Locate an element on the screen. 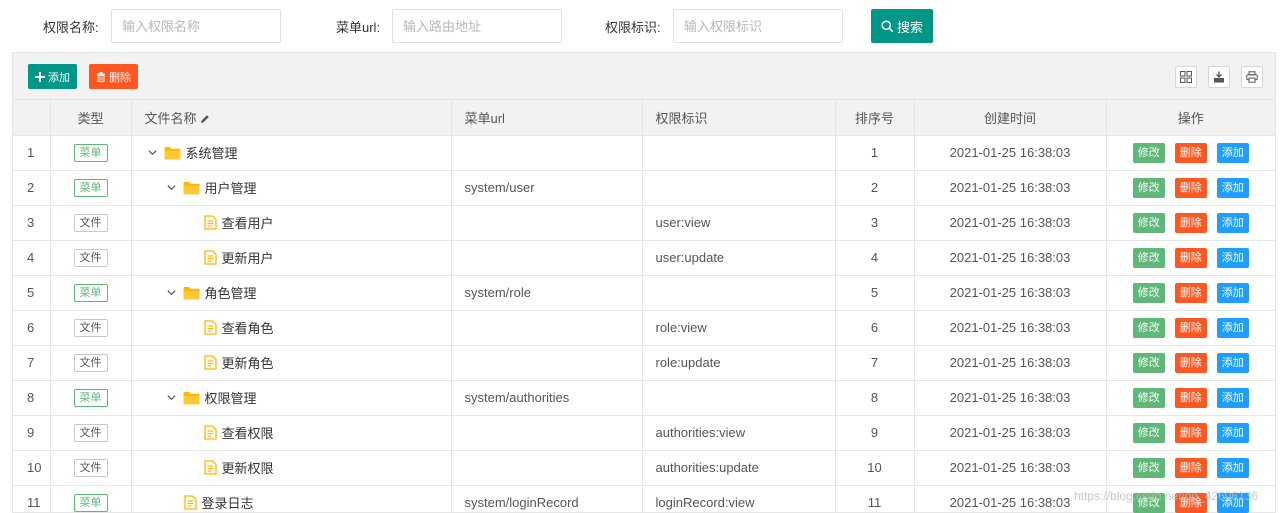 The height and width of the screenshot is (513, 1280). node-name: 更新用户 is located at coordinates (248, 257).